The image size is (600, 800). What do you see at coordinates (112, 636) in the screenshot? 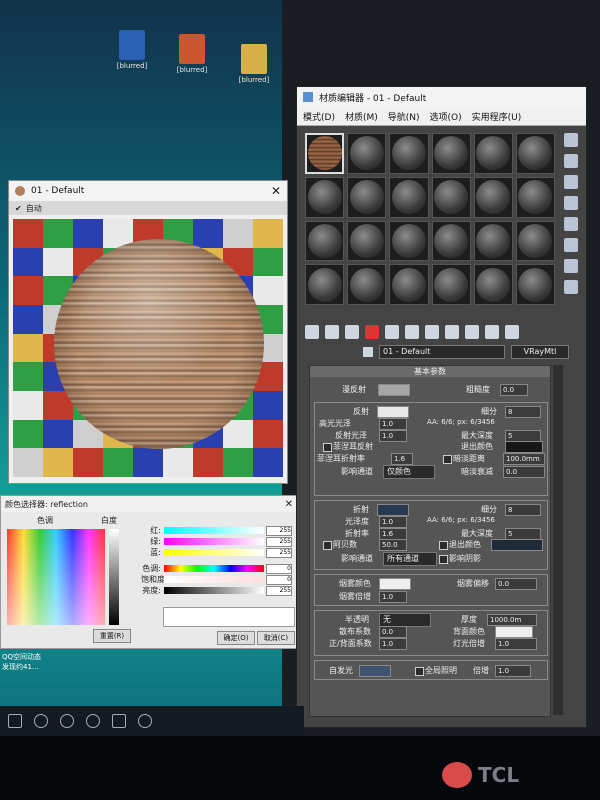
I see `reset-button: 重置(R)` at bounding box center [112, 636].